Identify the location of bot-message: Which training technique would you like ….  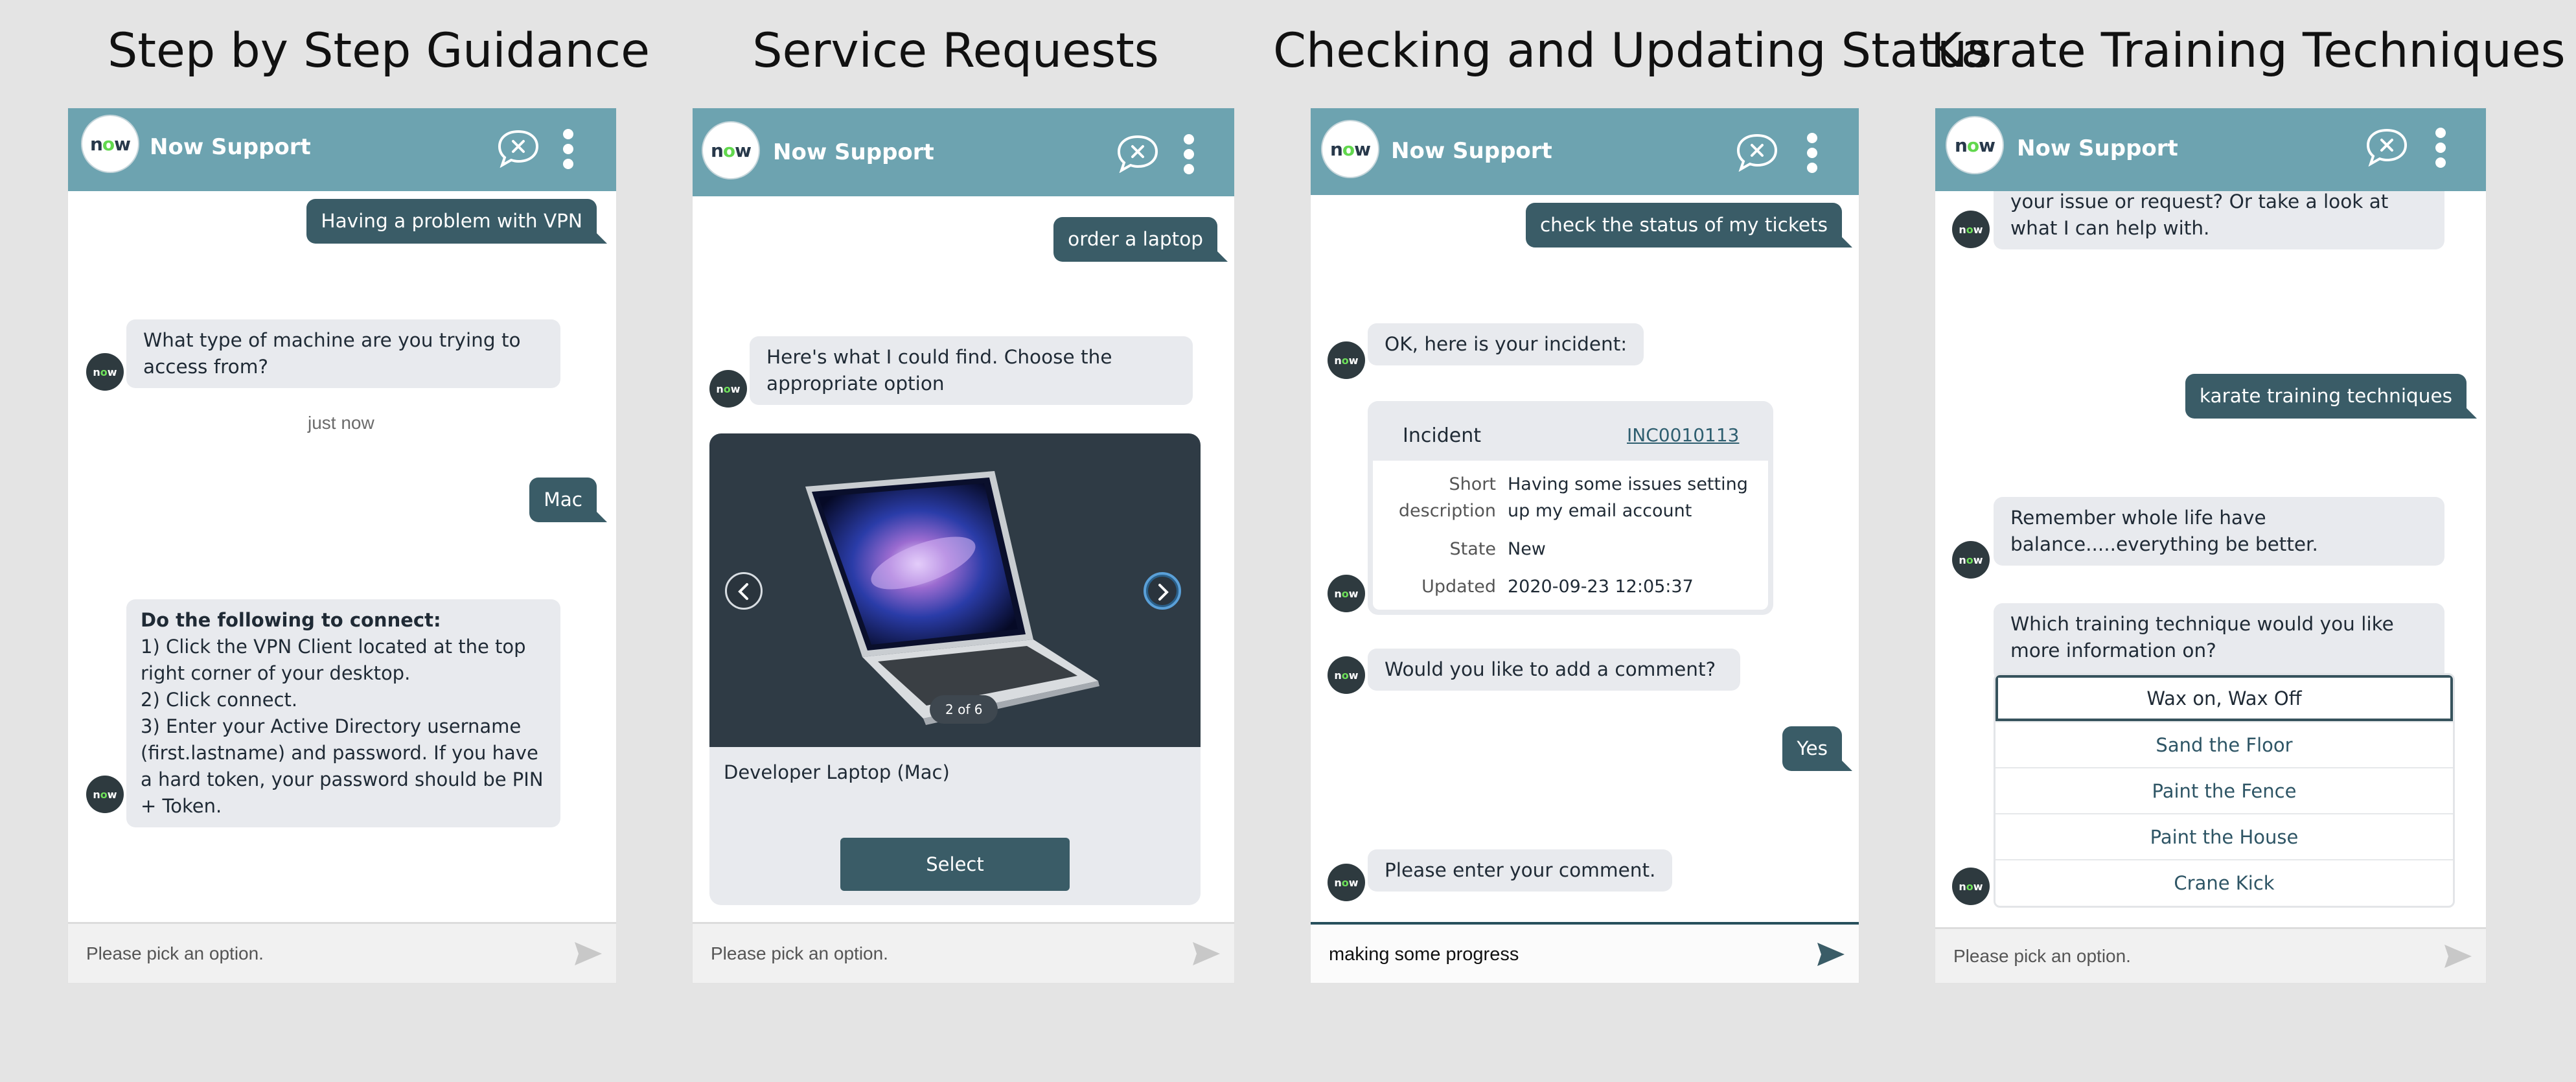
(2219, 642).